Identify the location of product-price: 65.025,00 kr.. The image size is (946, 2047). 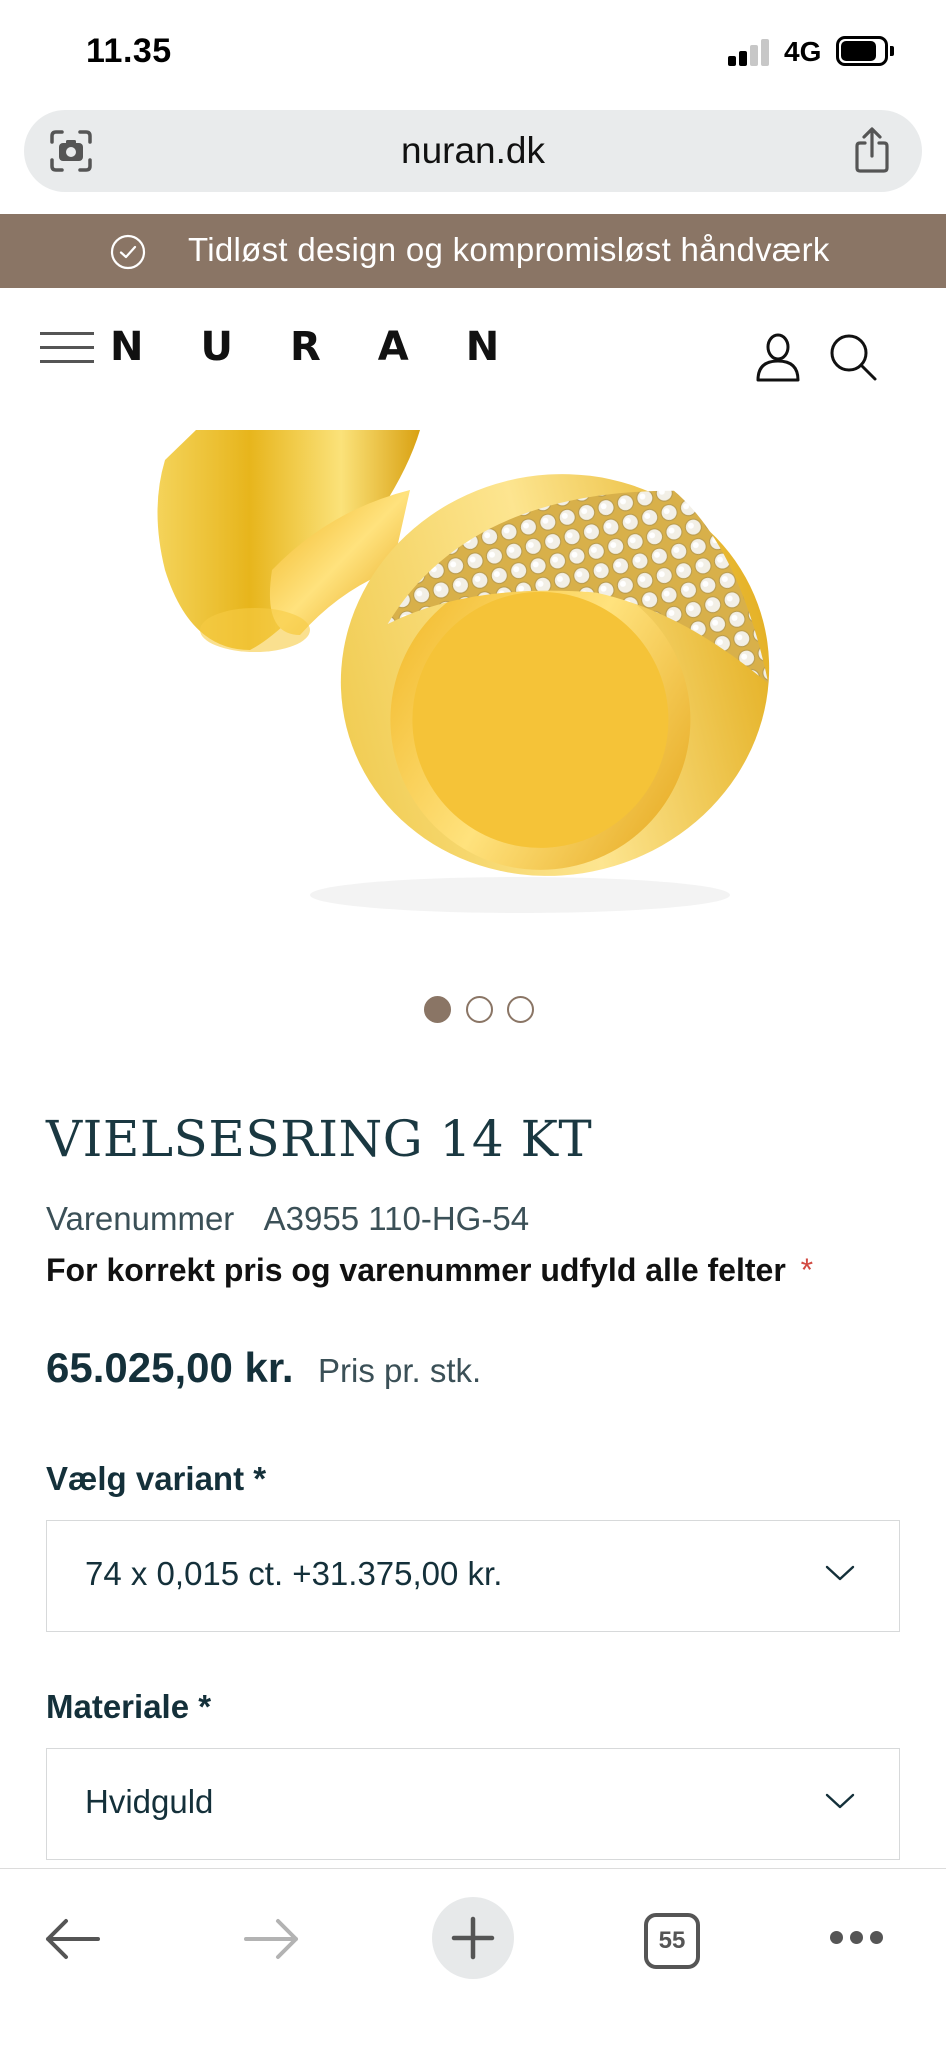
(170, 1367).